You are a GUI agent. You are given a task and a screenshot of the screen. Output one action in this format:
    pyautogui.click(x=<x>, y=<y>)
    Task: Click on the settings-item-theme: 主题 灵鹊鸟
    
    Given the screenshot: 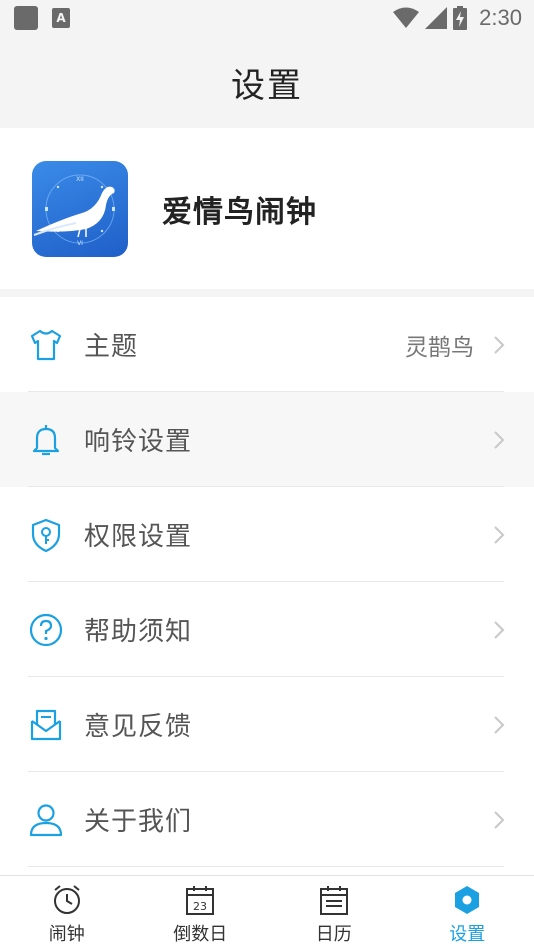 What is the action you would take?
    pyautogui.click(x=267, y=344)
    